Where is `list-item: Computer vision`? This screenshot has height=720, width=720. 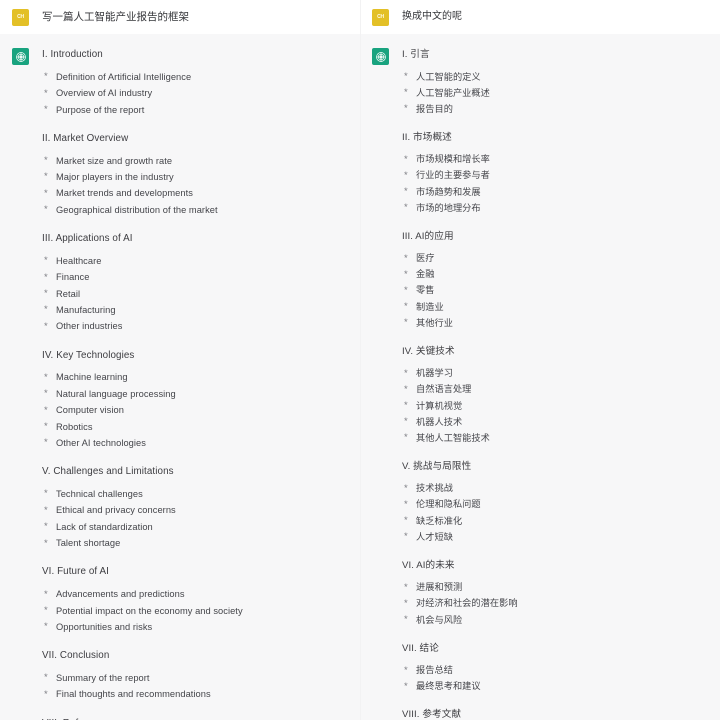 list-item: Computer vision is located at coordinates (197, 410).